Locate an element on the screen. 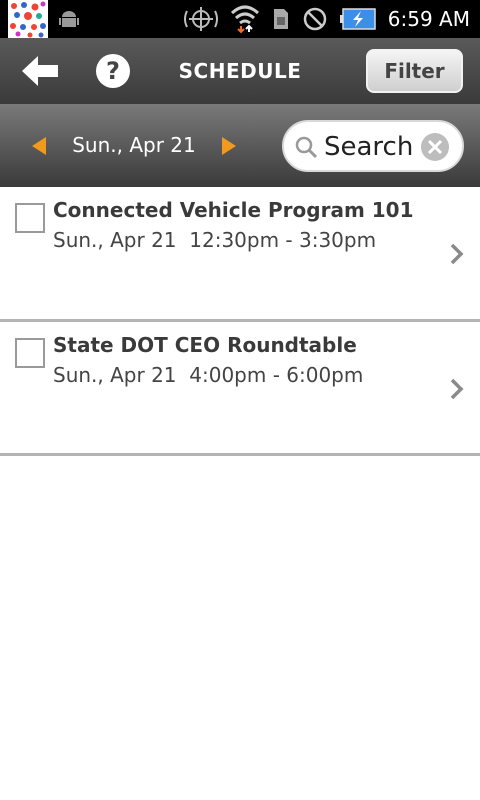 This screenshot has width=480, height=800. session-datetime: Sun., Apr 21 4:00pm - 6:00pm is located at coordinates (208, 375).